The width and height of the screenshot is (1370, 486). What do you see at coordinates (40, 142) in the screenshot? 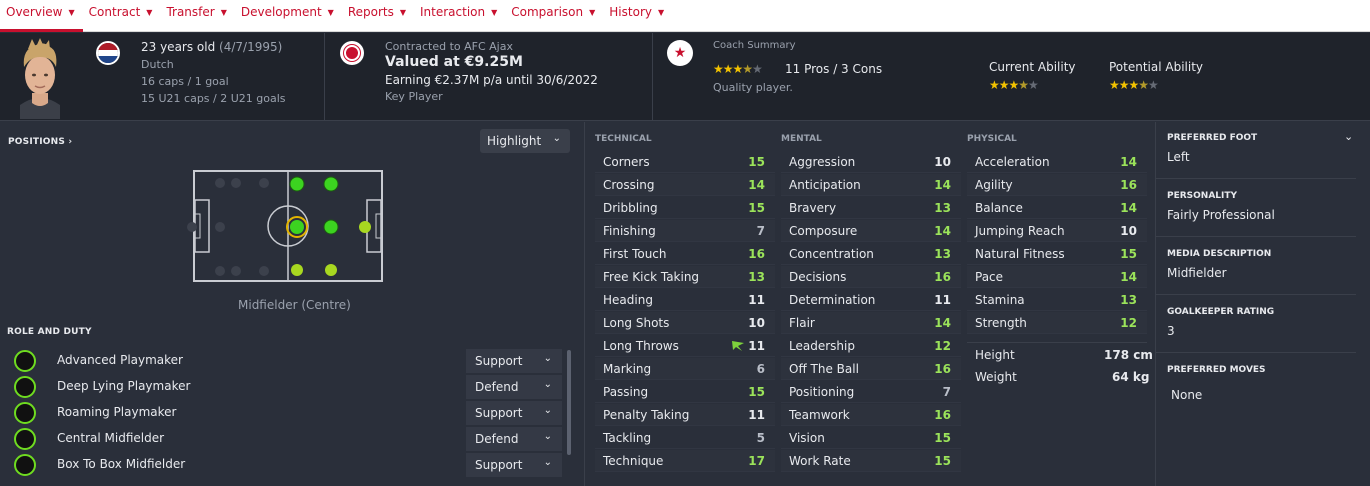
I see `positions-title: POSITIONS ›` at bounding box center [40, 142].